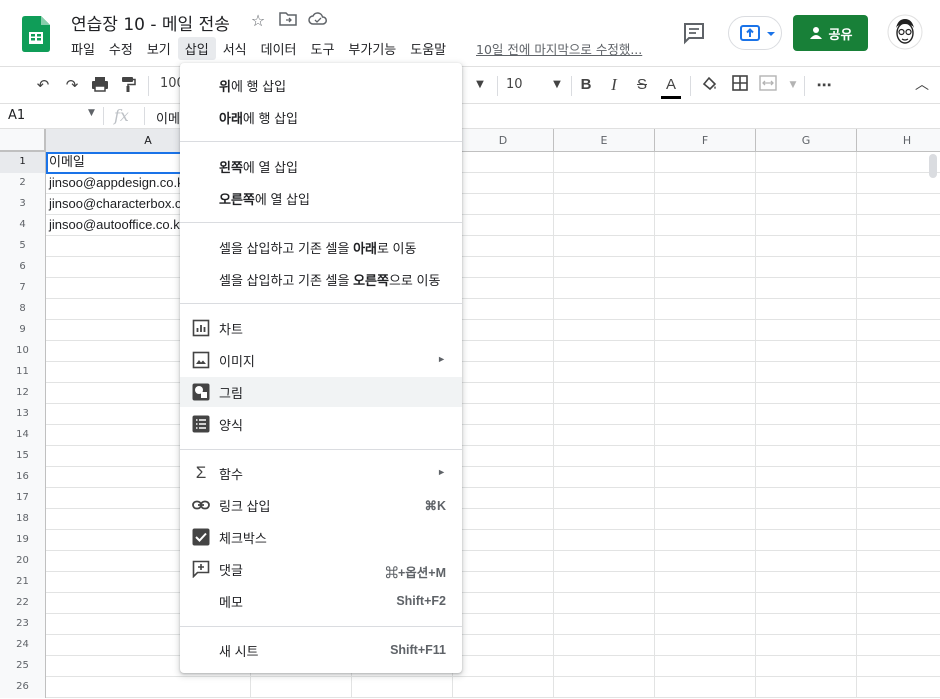  I want to click on column-header-d: D, so click(503, 140).